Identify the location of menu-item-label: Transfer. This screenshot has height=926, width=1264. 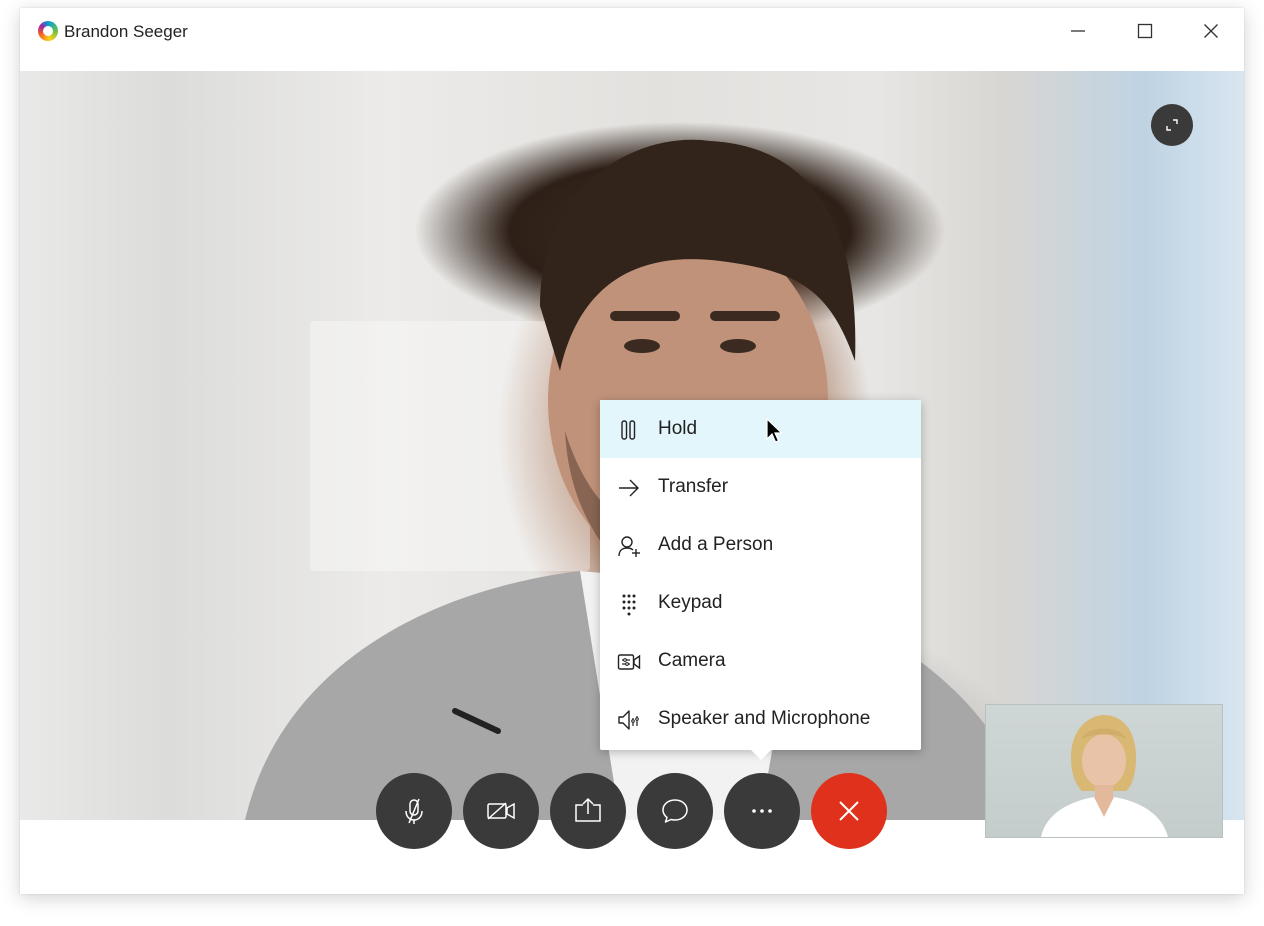
(693, 486).